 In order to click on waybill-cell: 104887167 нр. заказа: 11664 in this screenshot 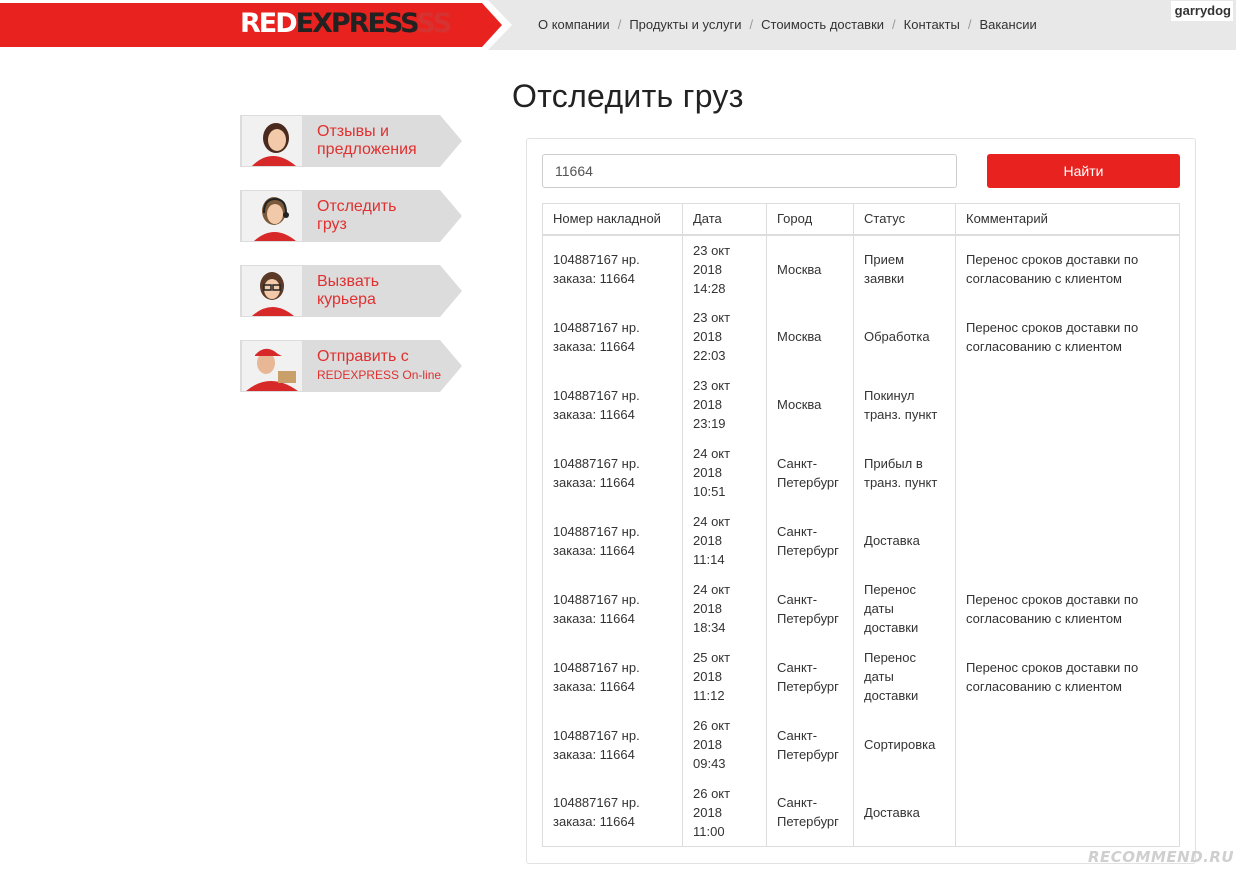, I will do `click(612, 676)`.